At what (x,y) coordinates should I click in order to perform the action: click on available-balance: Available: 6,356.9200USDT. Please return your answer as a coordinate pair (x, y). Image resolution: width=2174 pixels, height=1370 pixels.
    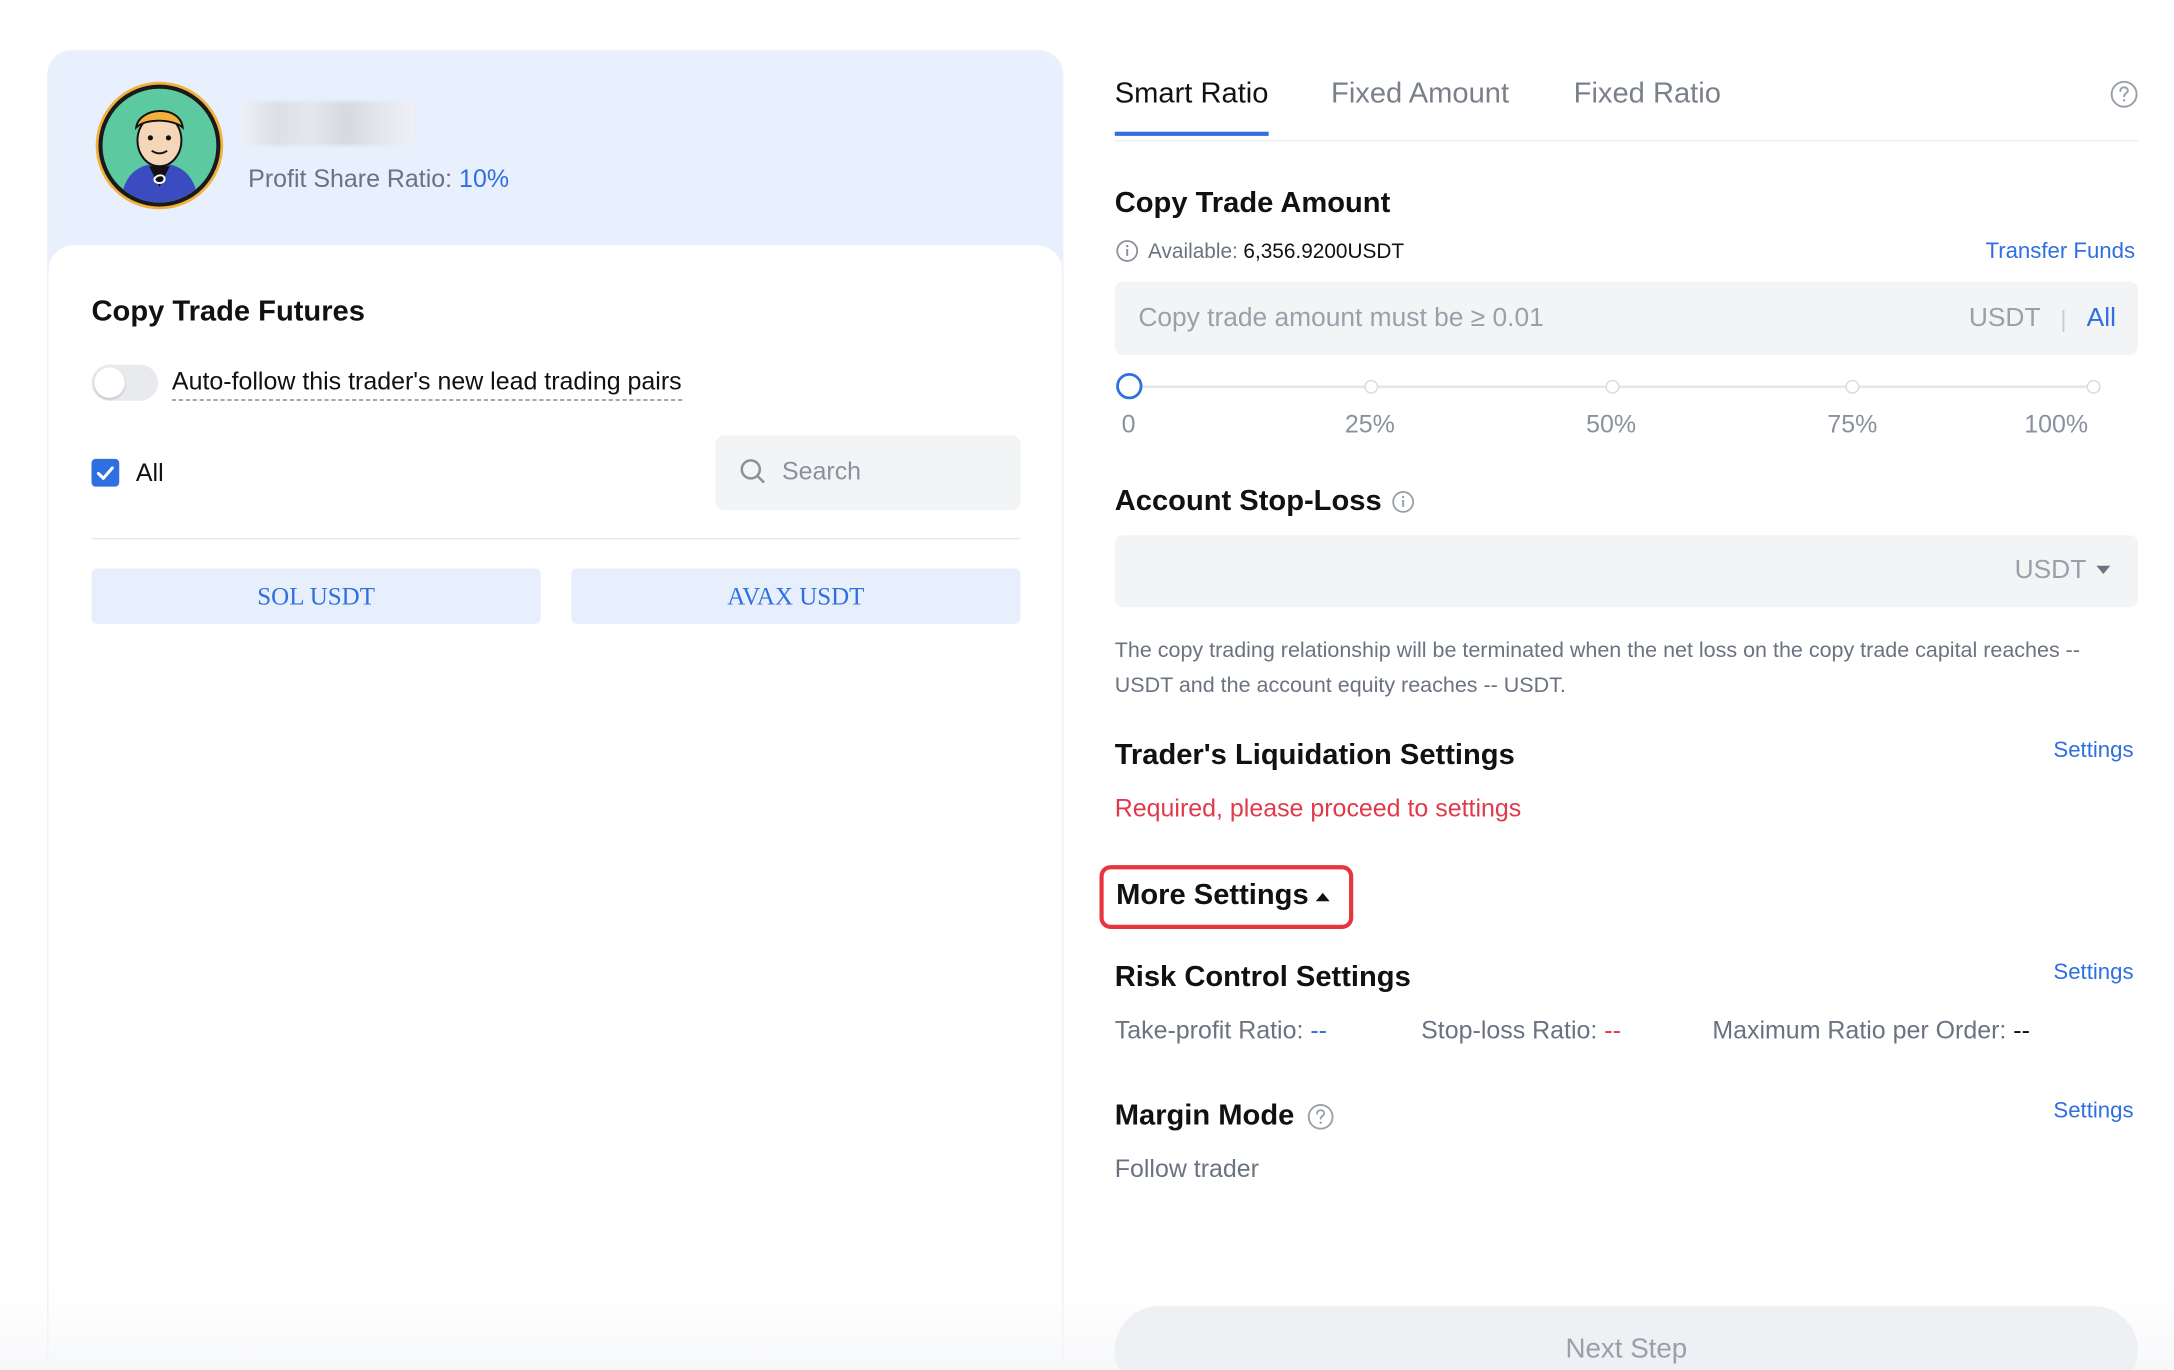
    Looking at the image, I should click on (1259, 250).